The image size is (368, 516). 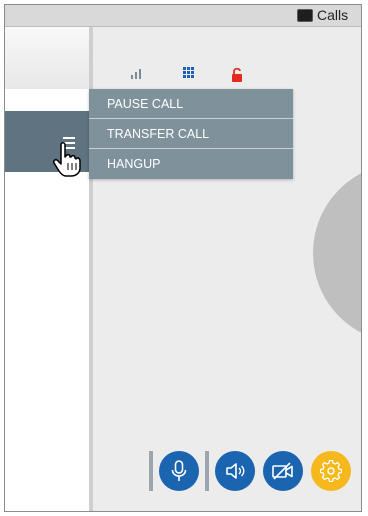 I want to click on hangup-menu-item: HANGUP, so click(x=191, y=164).